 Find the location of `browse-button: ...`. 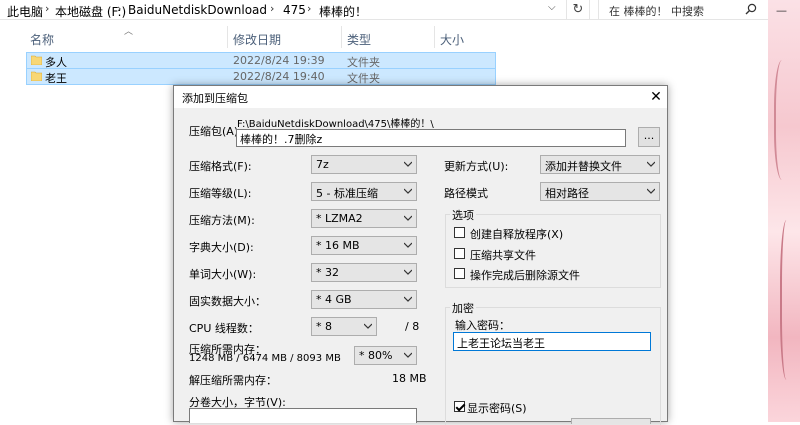

browse-button: ... is located at coordinates (649, 137).